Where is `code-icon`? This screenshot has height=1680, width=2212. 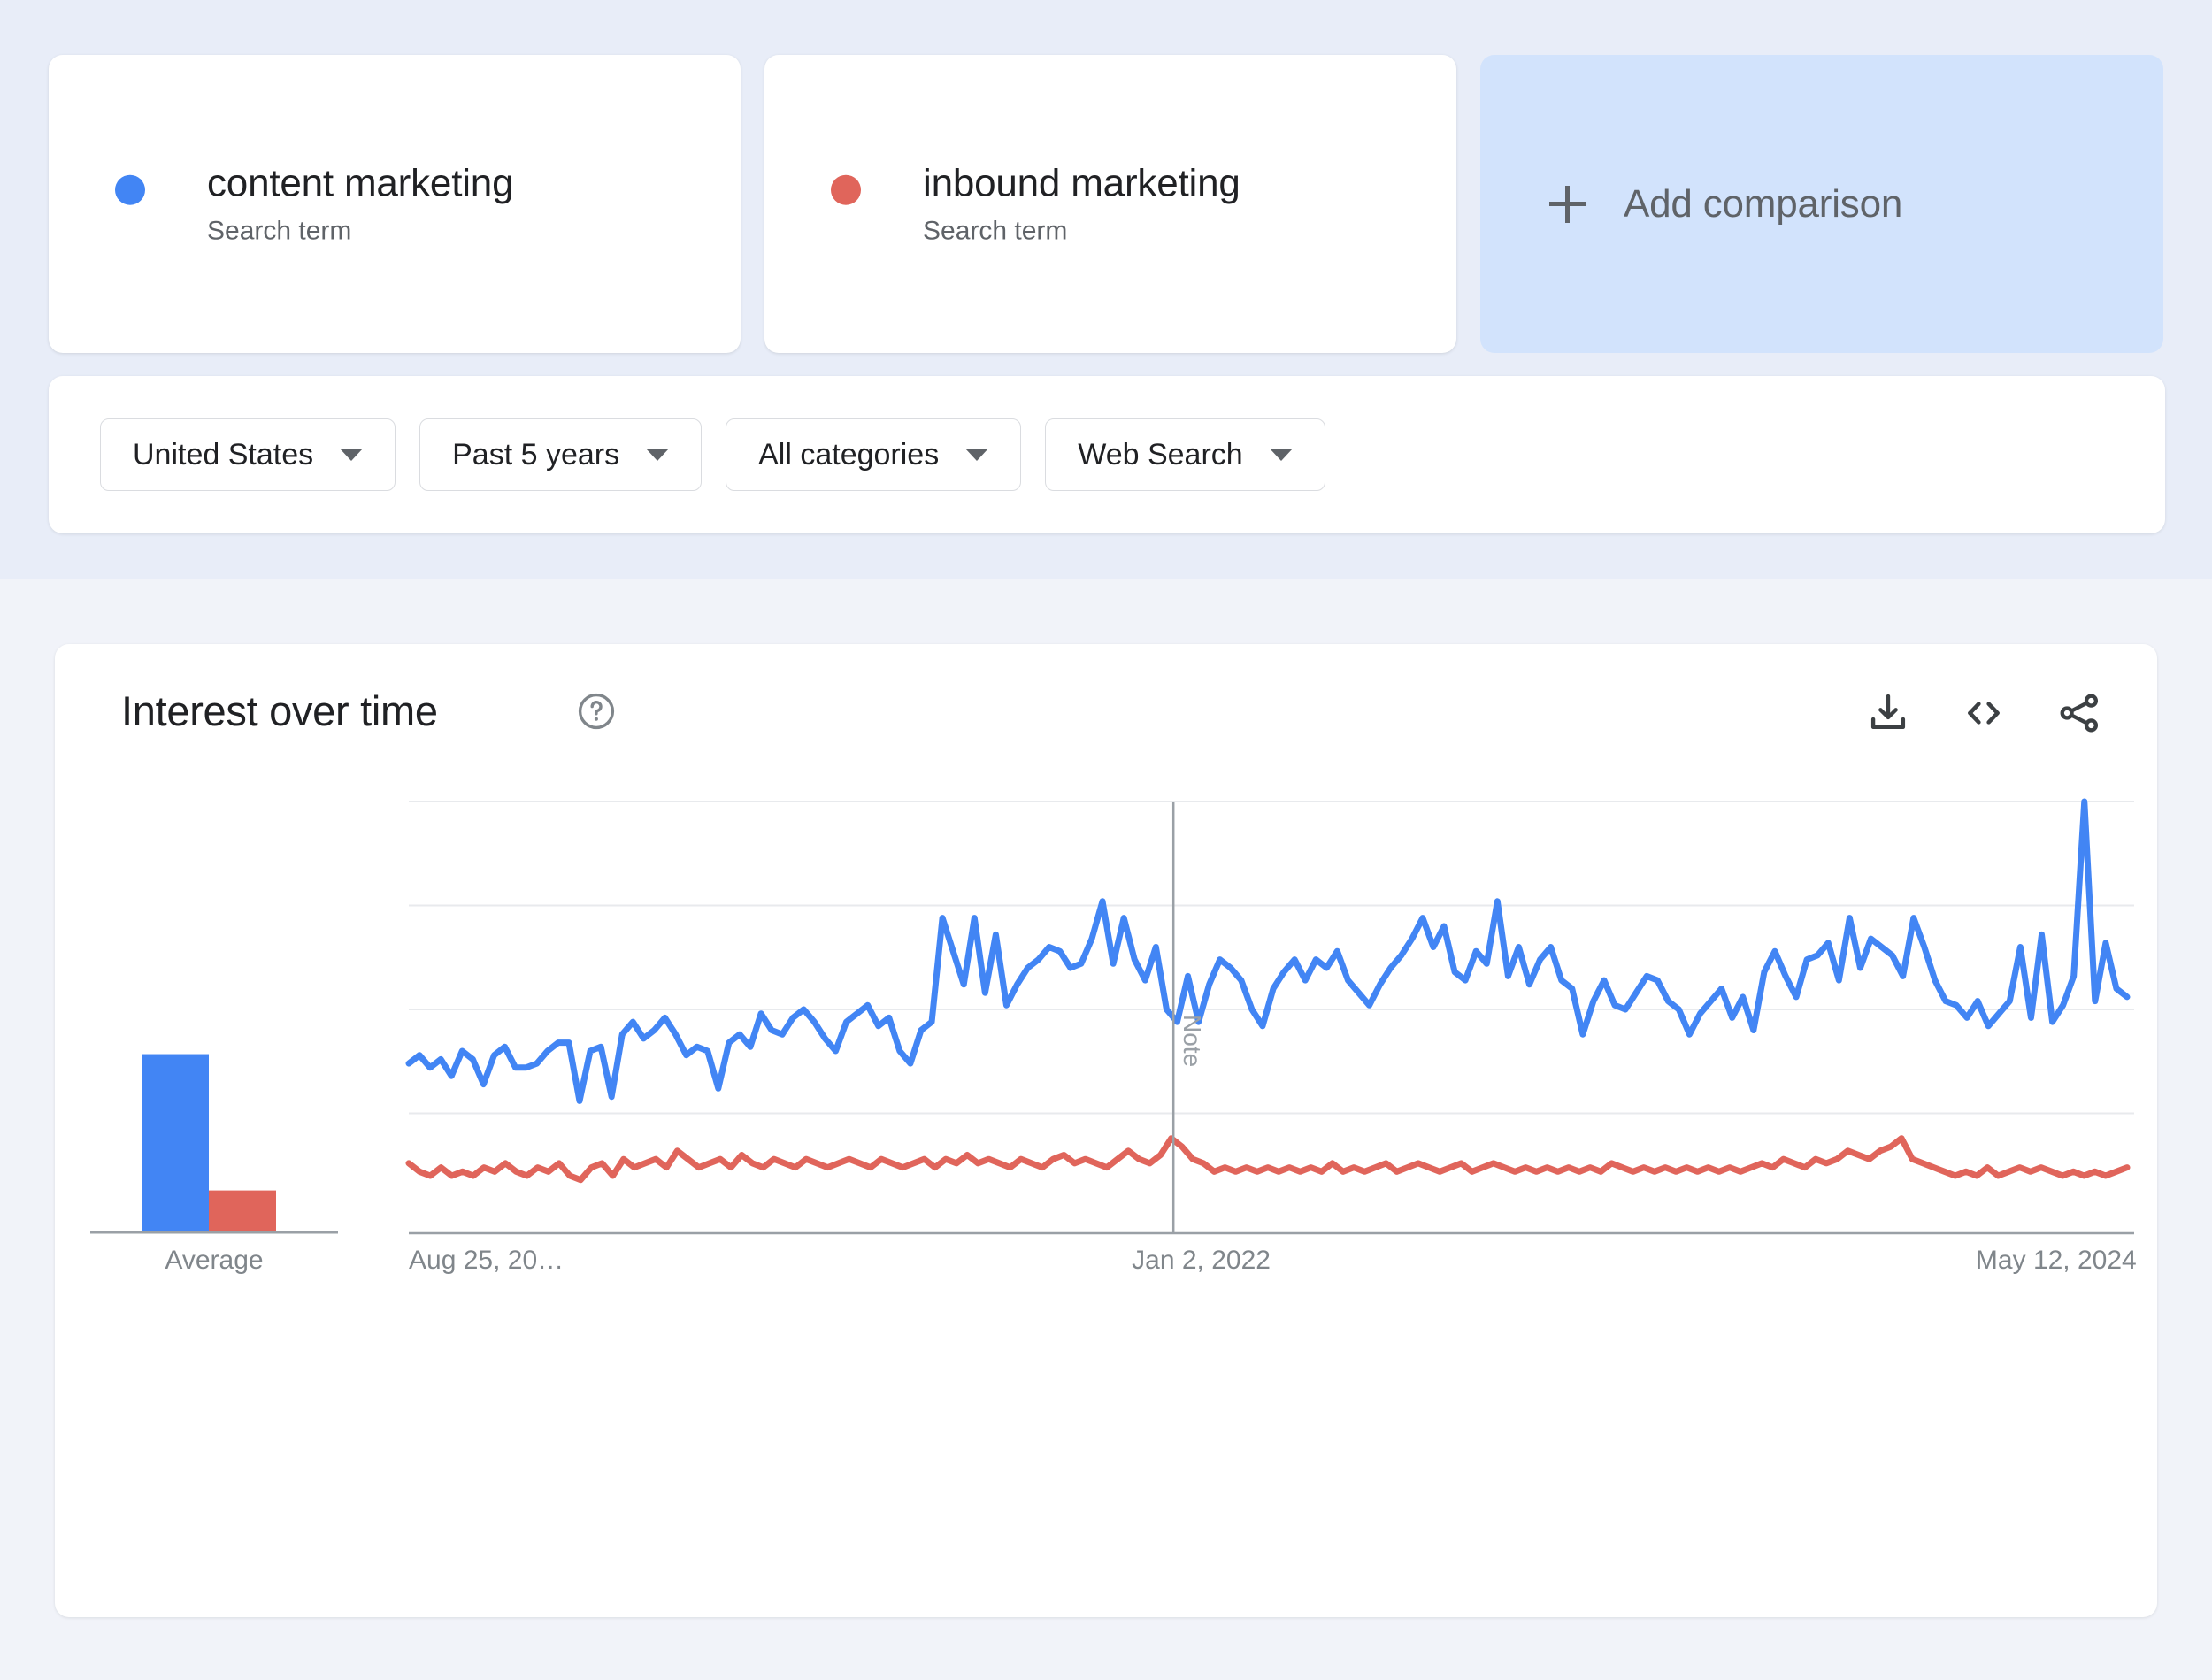 code-icon is located at coordinates (1983, 713).